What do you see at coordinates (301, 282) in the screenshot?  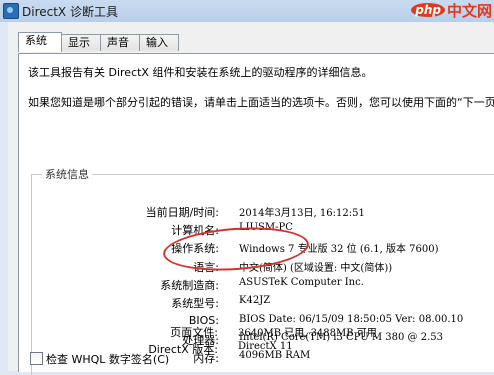 I see `info-value: ASUSTeK Computer Inc.` at bounding box center [301, 282].